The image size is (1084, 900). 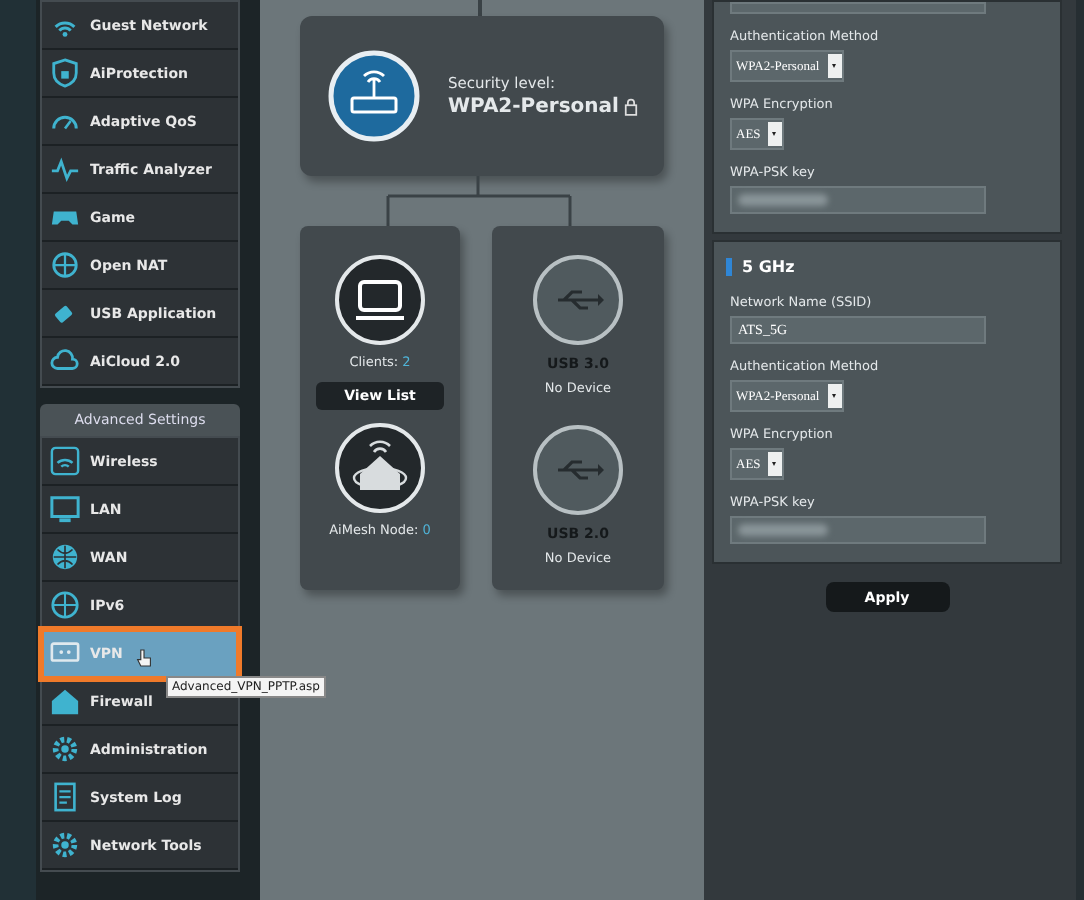 I want to click on hand-cursor-icon, so click(x=144, y=658).